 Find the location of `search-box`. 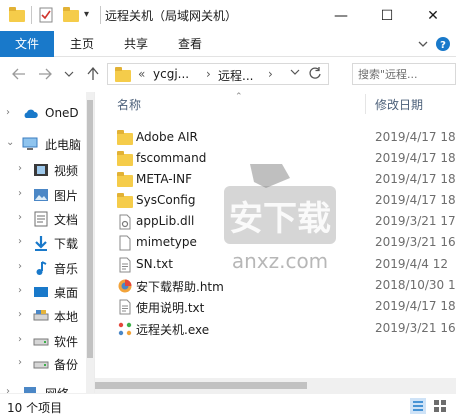

search-box is located at coordinates (404, 74).